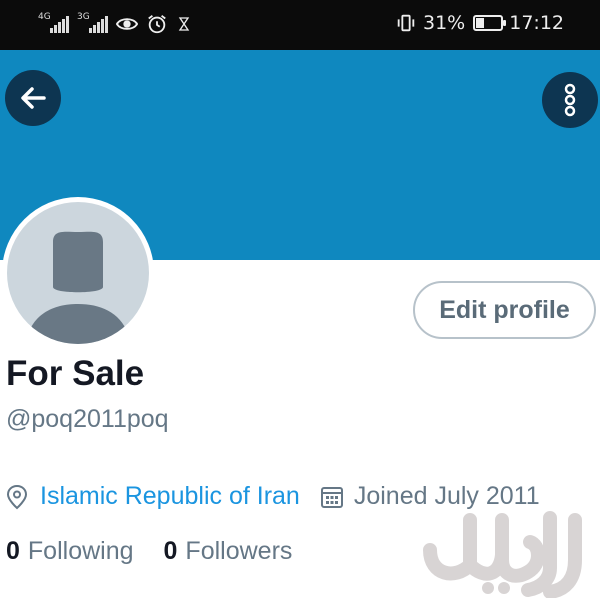  I want to click on battery-percent: 31%, so click(444, 23).